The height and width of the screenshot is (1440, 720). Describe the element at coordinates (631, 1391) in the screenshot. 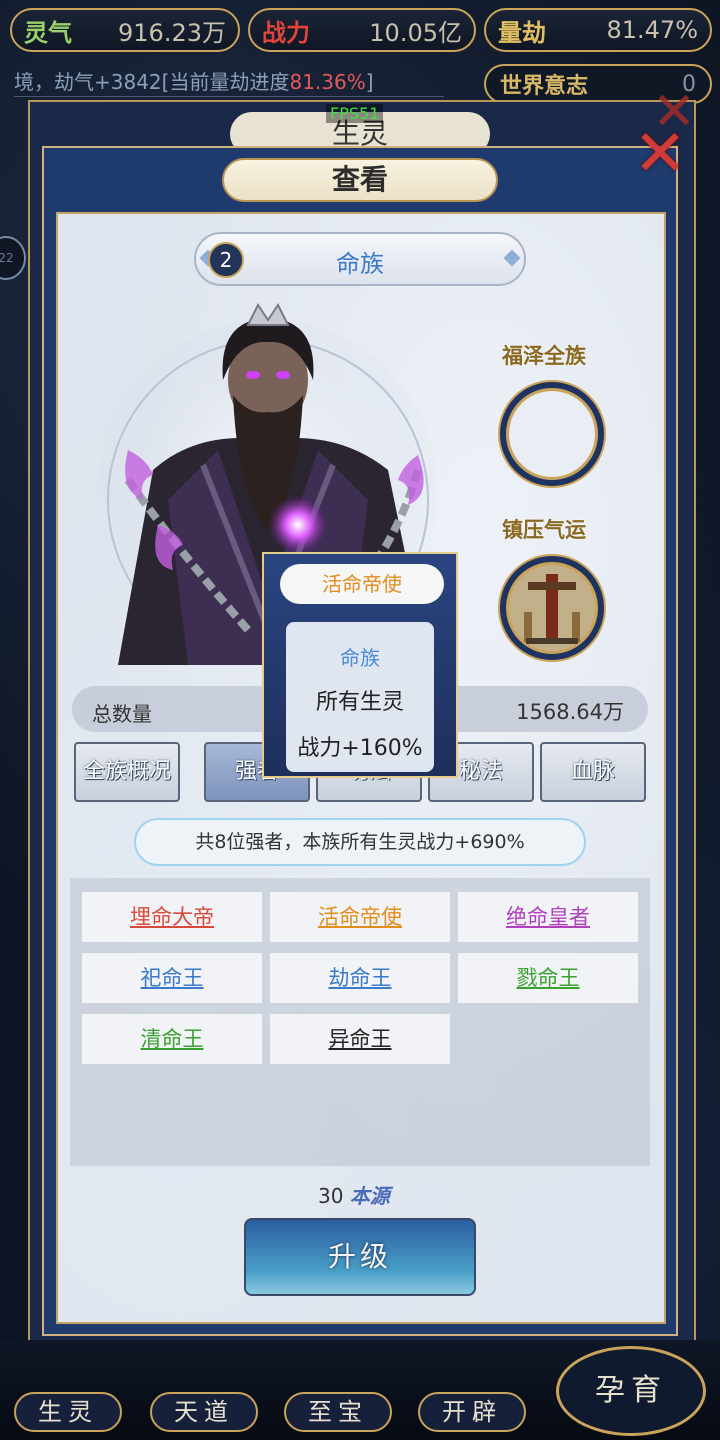

I see `nav-yunyu: 孕育` at that location.